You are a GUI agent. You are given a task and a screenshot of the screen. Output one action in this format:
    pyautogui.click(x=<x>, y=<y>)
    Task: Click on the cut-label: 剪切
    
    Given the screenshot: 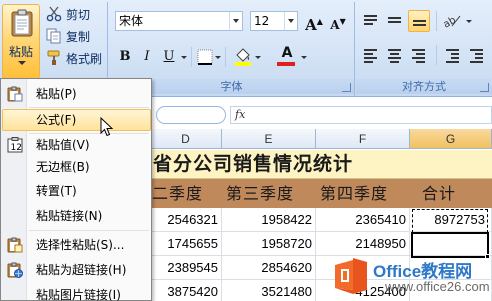 What is the action you would take?
    pyautogui.click(x=78, y=14)
    